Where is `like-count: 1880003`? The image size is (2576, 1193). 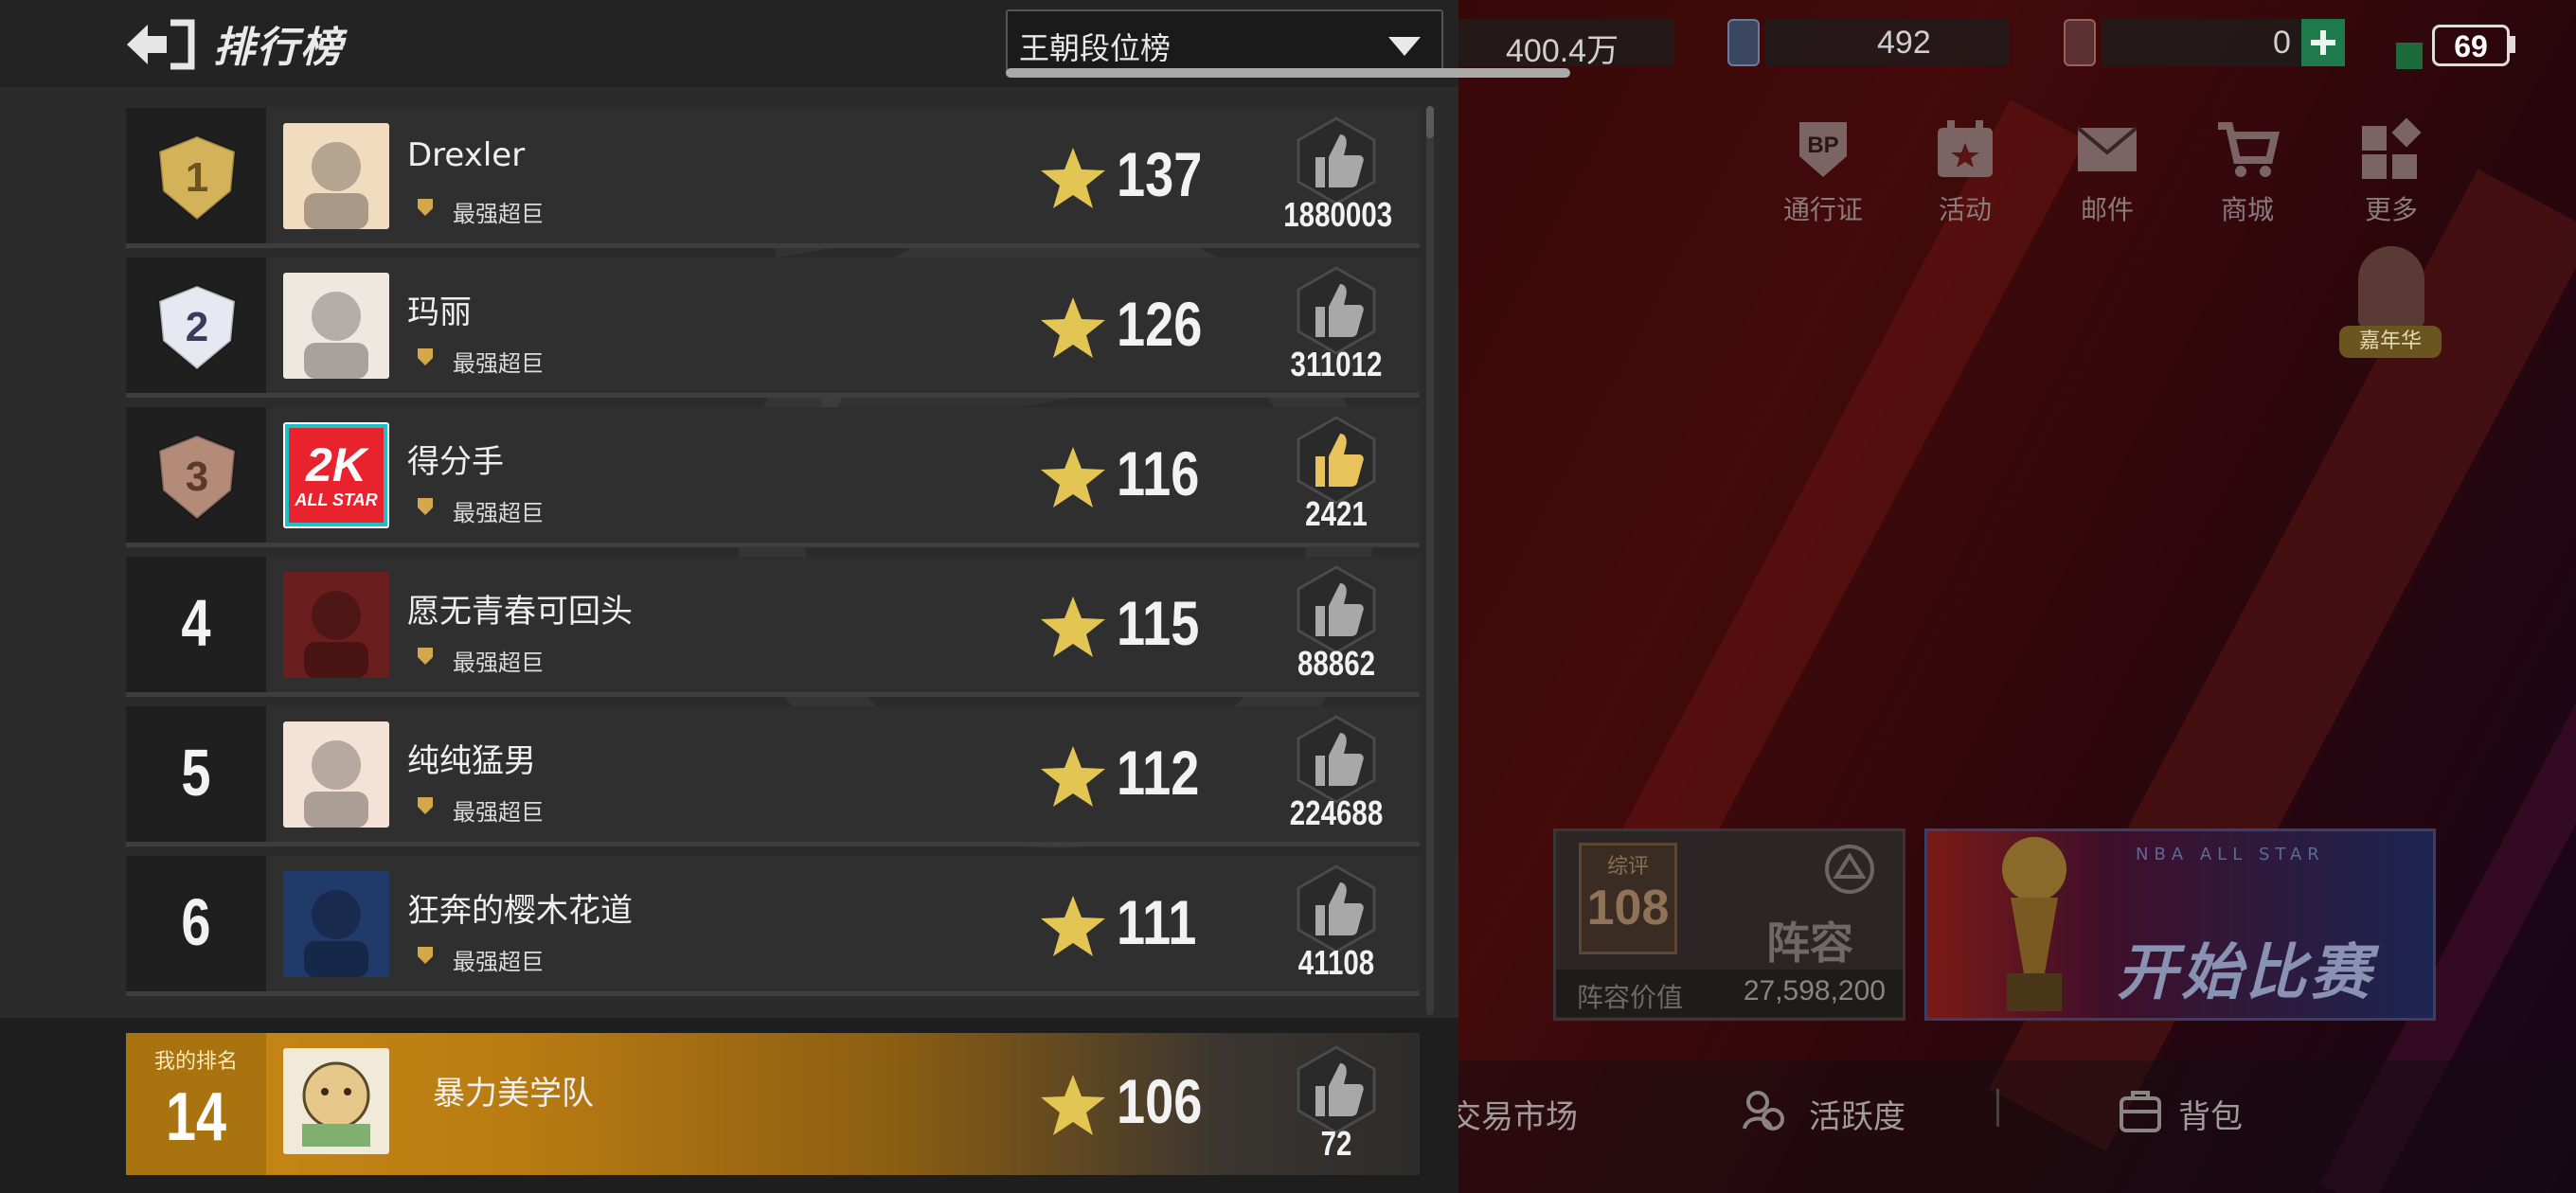
like-count: 1880003 is located at coordinates (1338, 214).